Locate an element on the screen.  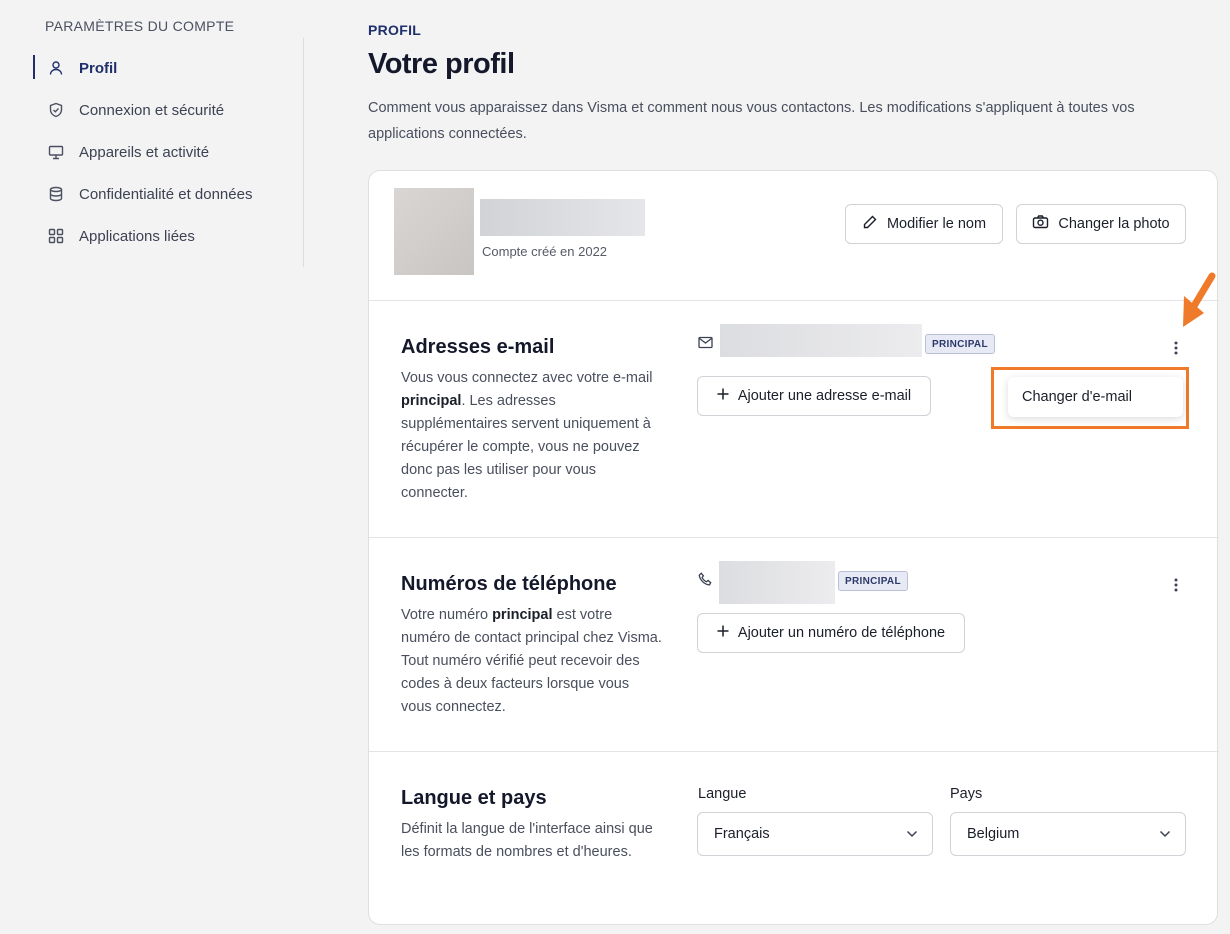
add-phone-label: Ajouter un numéro de téléphone is located at coordinates (841, 633).